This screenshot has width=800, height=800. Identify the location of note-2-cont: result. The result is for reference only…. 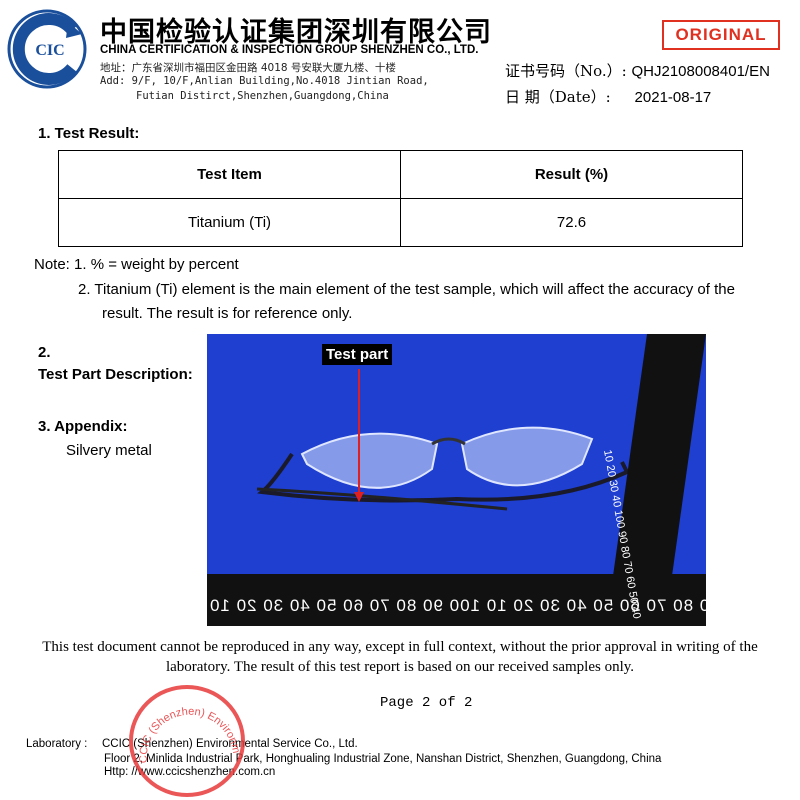
(227, 313).